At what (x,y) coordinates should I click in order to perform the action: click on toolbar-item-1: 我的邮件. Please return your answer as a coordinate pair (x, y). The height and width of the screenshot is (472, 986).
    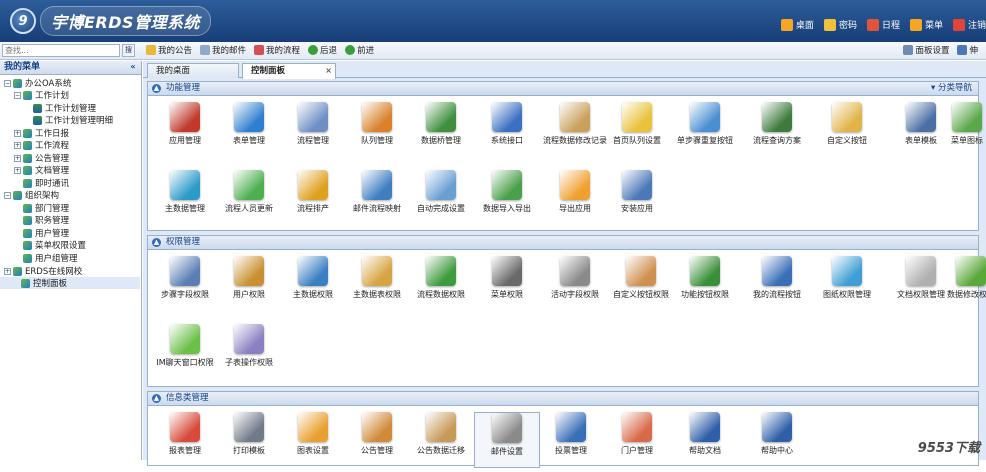
    Looking at the image, I should click on (223, 50).